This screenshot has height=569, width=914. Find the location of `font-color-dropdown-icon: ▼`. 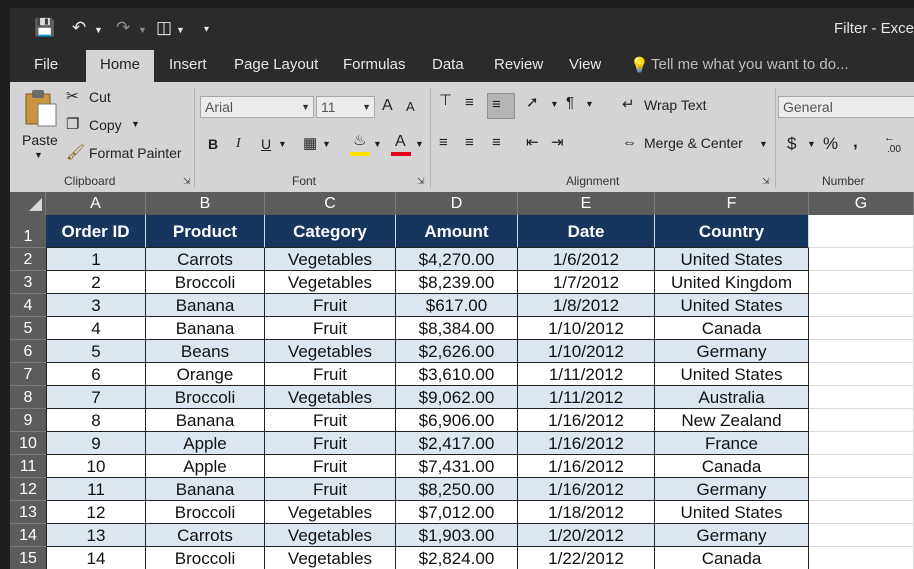

font-color-dropdown-icon: ▼ is located at coordinates (419, 144).